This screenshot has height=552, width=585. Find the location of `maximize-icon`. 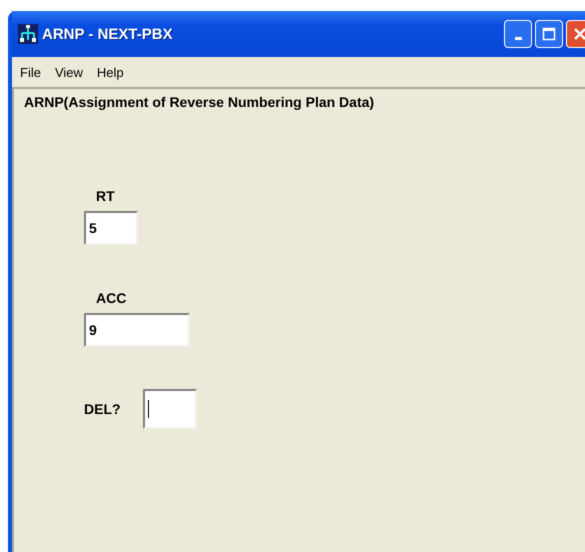

maximize-icon is located at coordinates (549, 34).